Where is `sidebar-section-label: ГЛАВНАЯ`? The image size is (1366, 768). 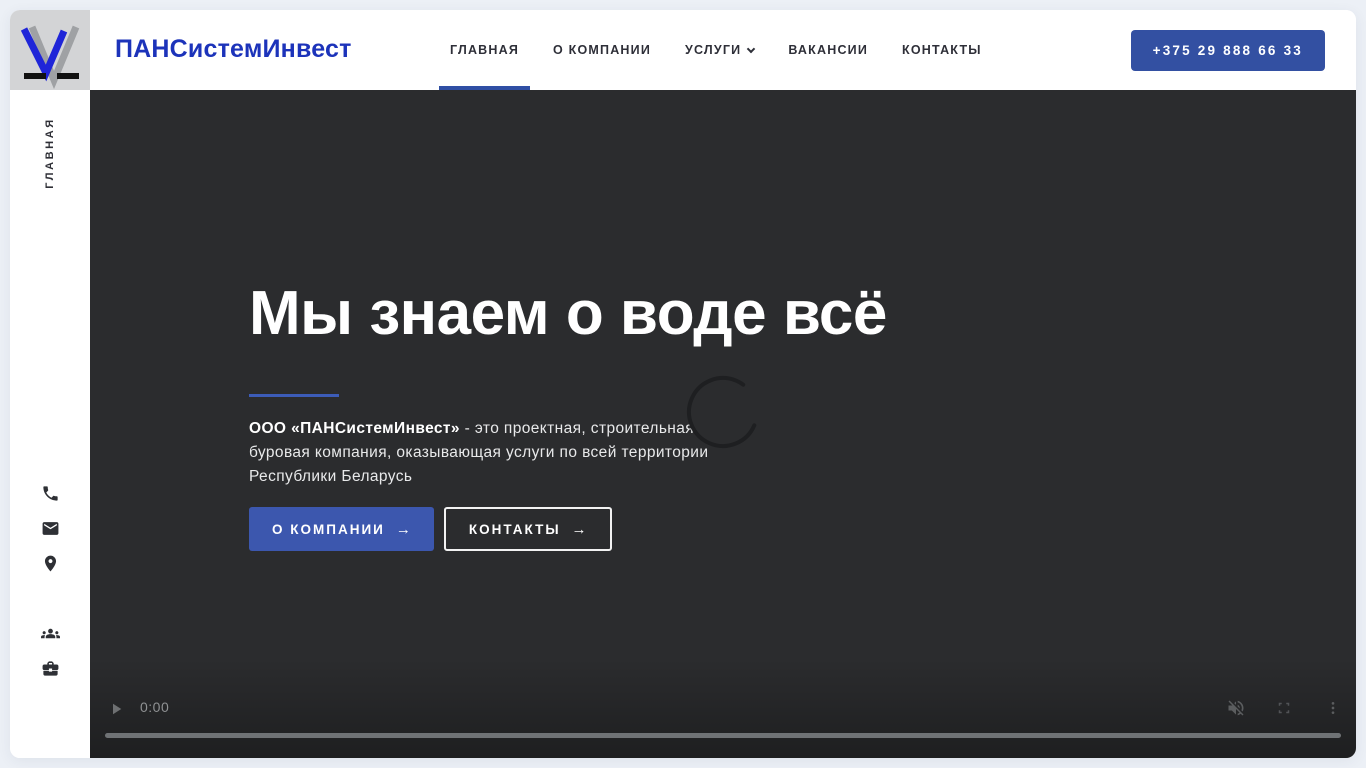 sidebar-section-label: ГЛАВНАЯ is located at coordinates (50, 153).